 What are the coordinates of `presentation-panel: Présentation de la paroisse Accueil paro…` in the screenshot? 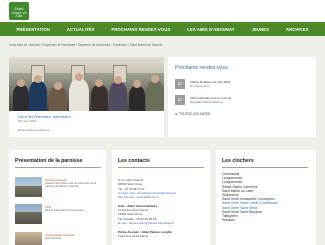 It's located at (57, 197).